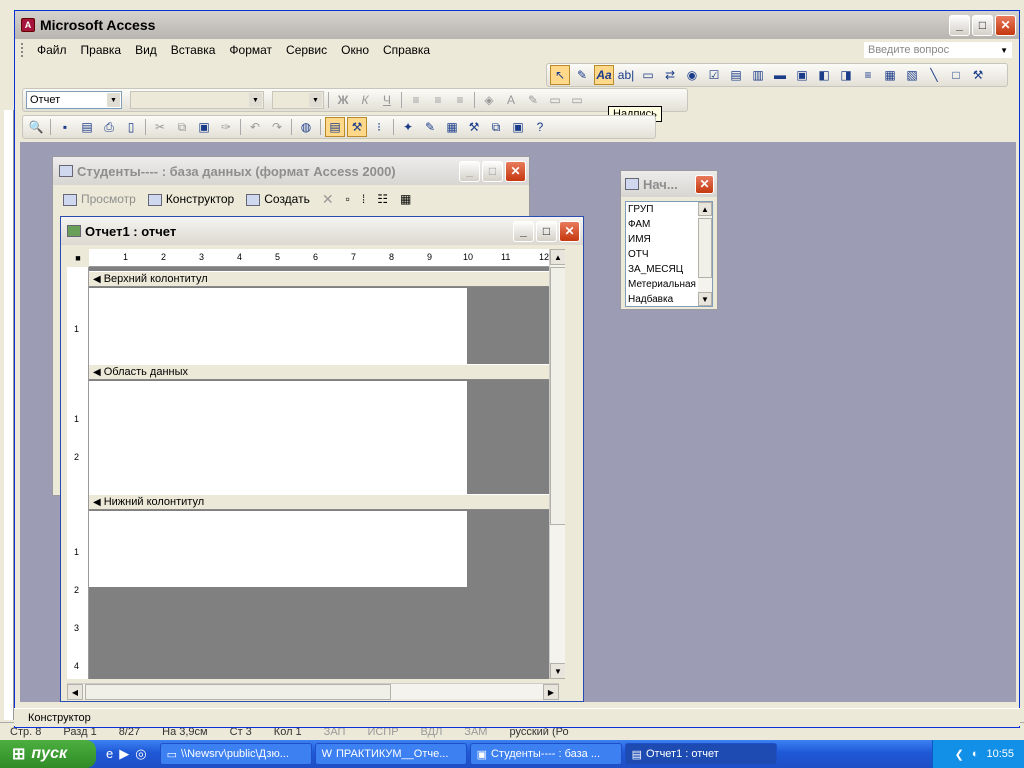  Describe the element at coordinates (140, 754) in the screenshot. I see `browser-icon: ◎` at that location.